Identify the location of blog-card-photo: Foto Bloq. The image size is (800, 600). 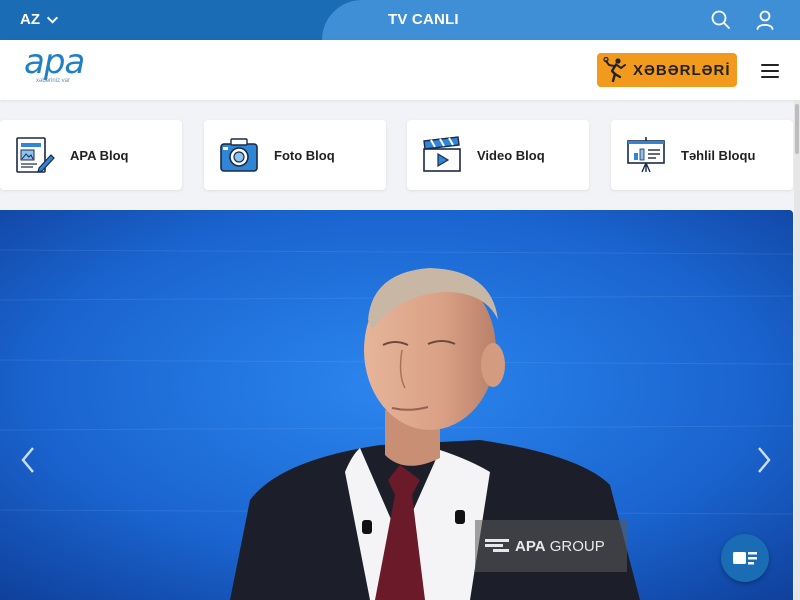
(295, 155).